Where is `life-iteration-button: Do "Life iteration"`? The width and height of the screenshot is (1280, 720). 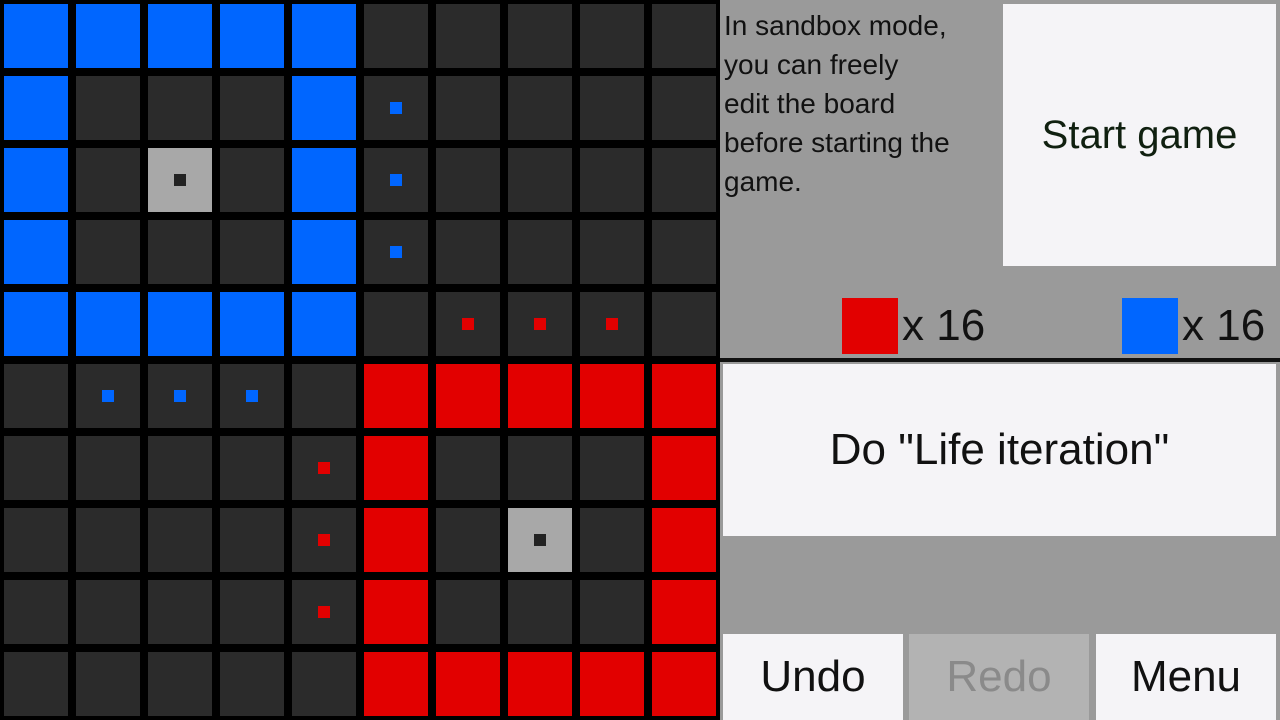
life-iteration-button: Do "Life iteration" is located at coordinates (999, 450).